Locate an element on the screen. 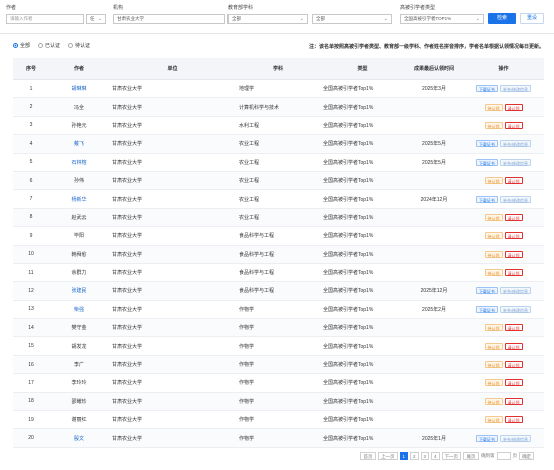 The image size is (554, 470). author-match-select: 任 ⌄ is located at coordinates (96, 19).